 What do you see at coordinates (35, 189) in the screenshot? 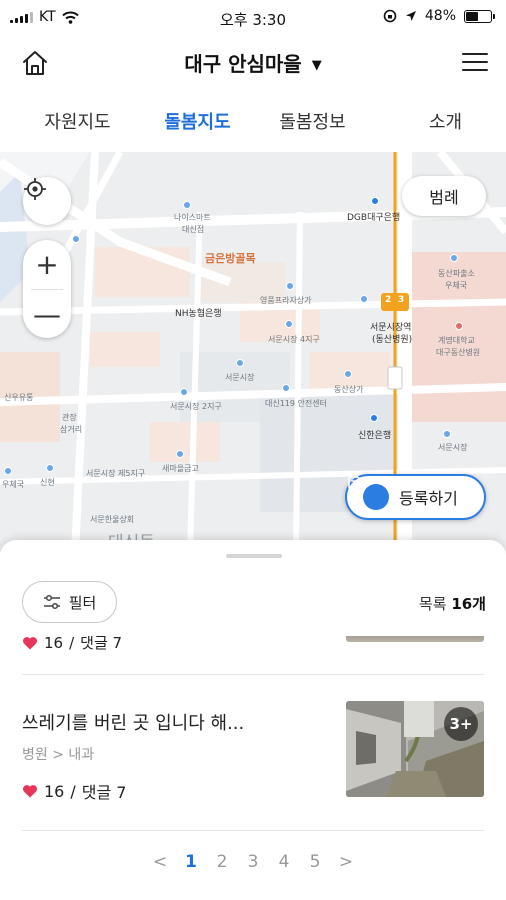
I see `crosshair-locate-icon` at bounding box center [35, 189].